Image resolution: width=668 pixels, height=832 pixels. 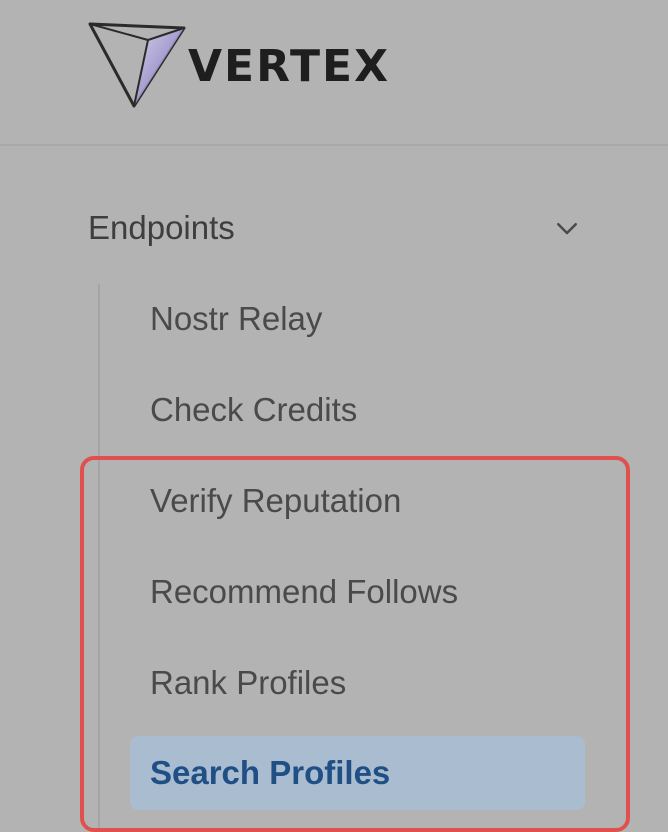 I want to click on sidebar-item-search-profiles: Search Profiles, so click(x=357, y=773).